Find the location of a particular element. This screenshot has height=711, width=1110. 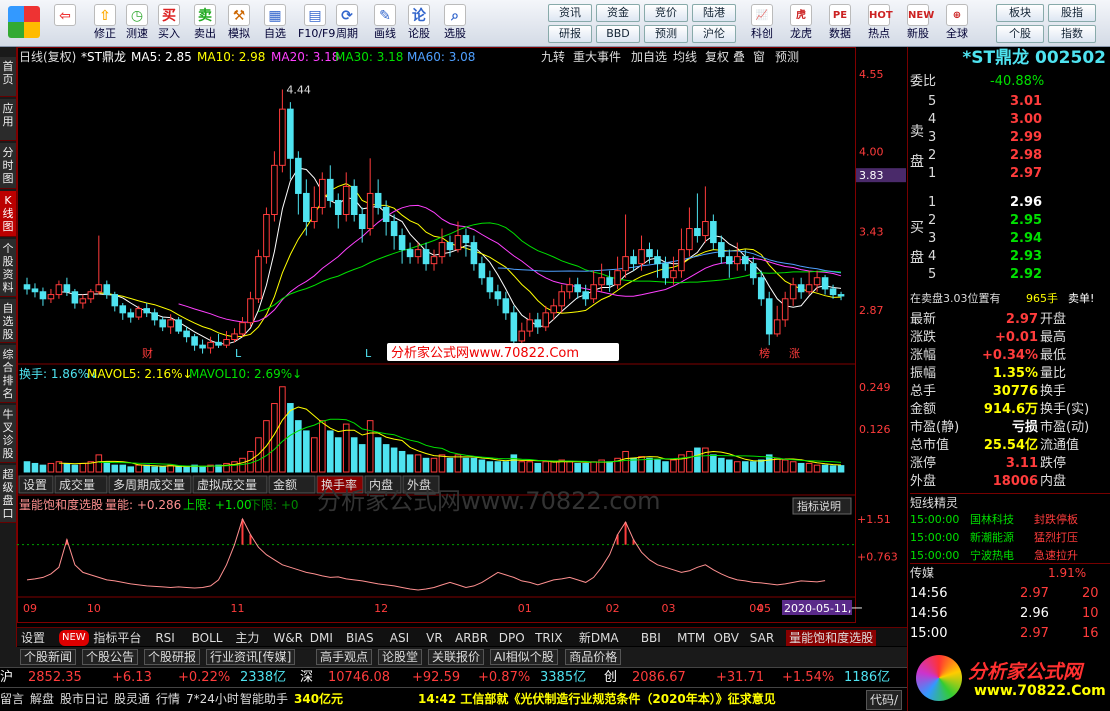

bottom-tab-16: MTM is located at coordinates (691, 638).